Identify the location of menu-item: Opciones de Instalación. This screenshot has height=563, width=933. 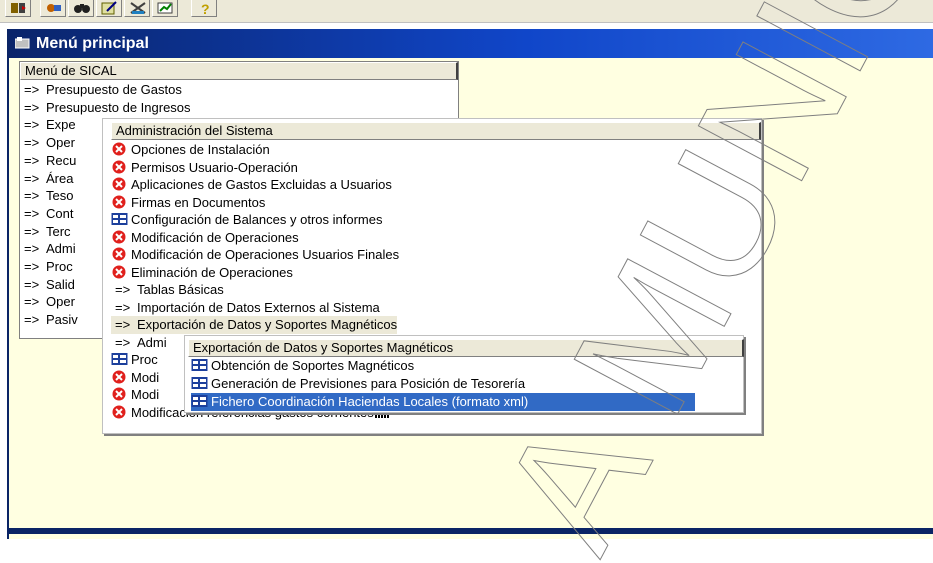
(190, 150).